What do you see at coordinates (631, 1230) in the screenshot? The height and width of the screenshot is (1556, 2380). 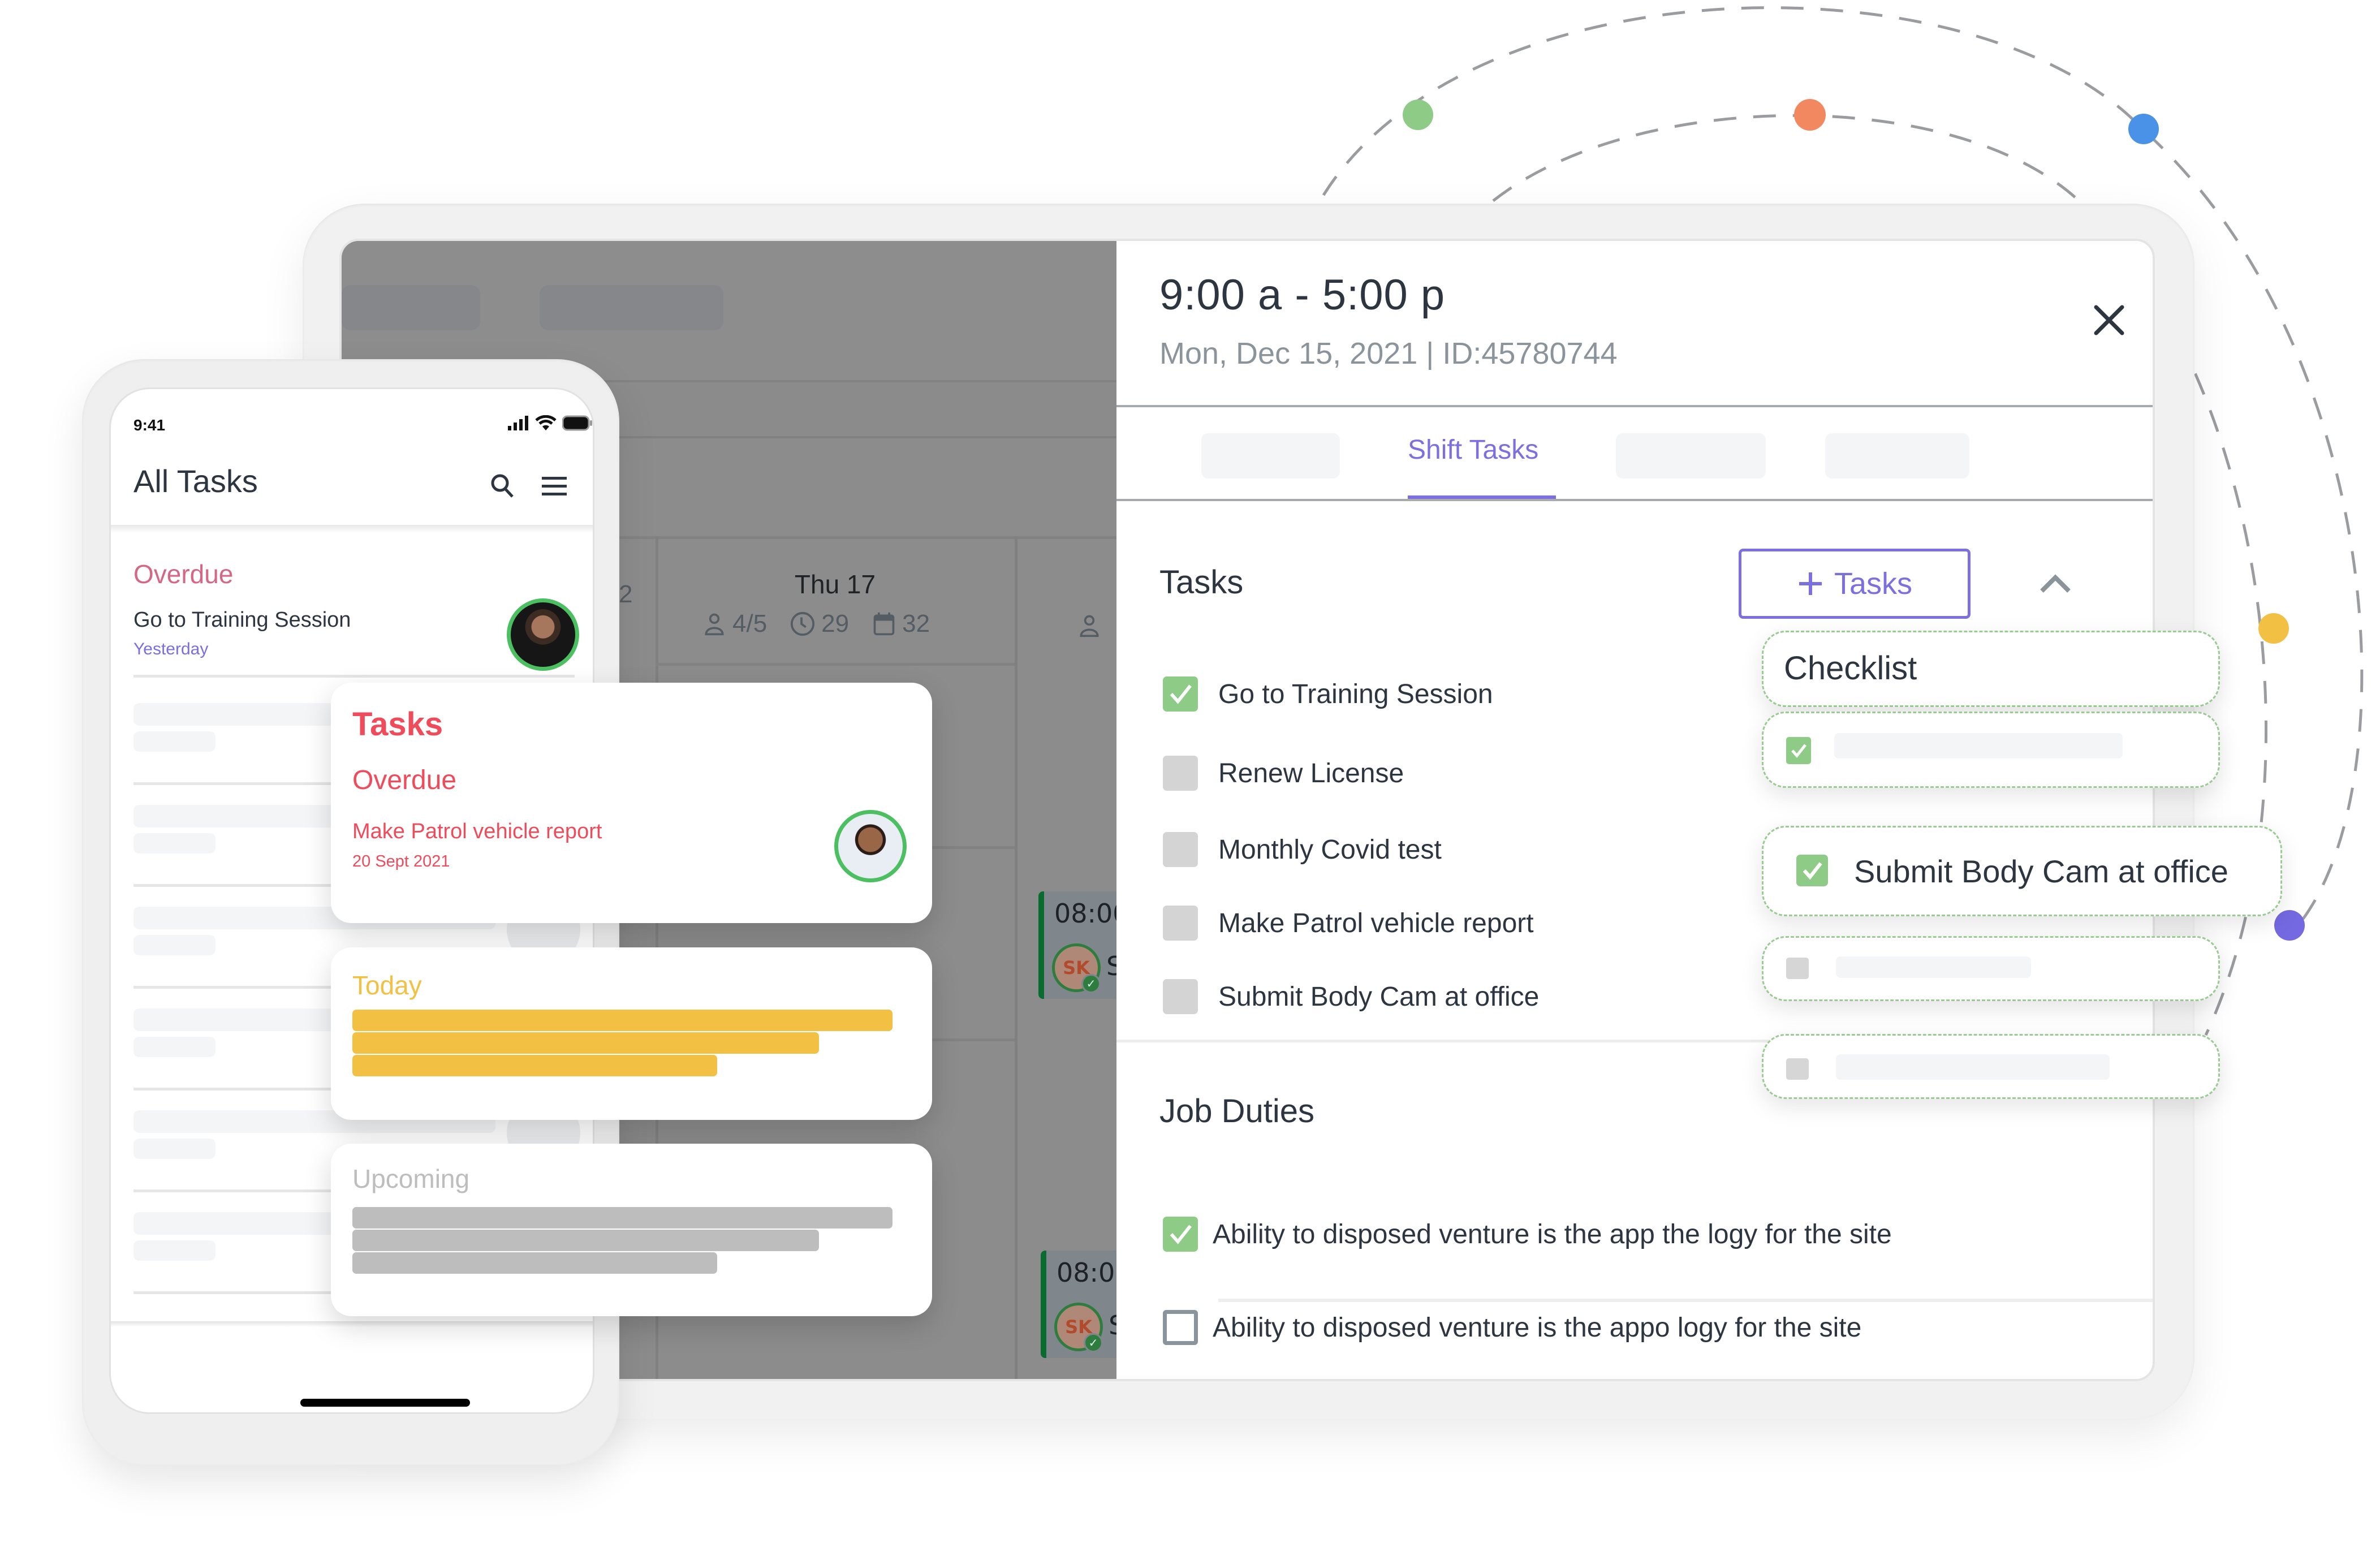 I see `upcoming-tasks-card: Upcoming` at bounding box center [631, 1230].